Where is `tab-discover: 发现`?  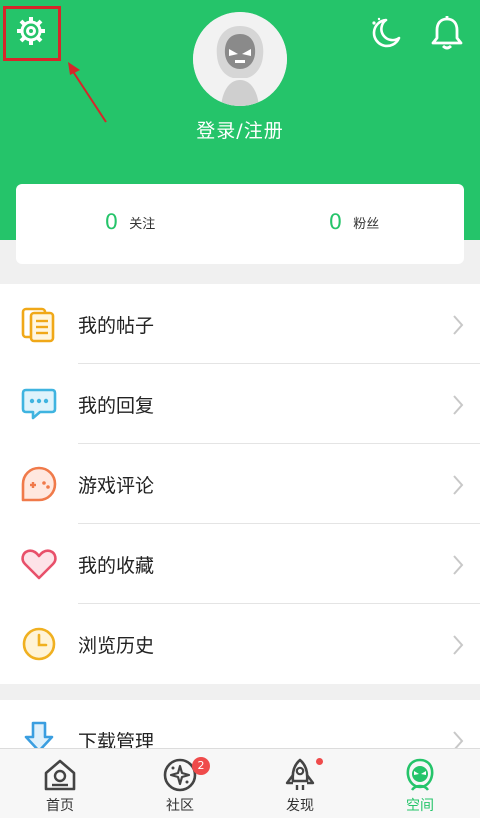
tab-discover: 发现 is located at coordinates (300, 783).